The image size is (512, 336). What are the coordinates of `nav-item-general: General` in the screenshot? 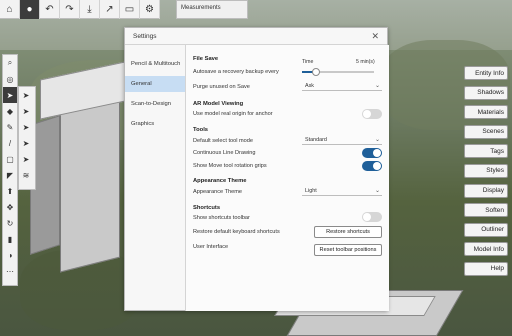 It's located at (155, 84).